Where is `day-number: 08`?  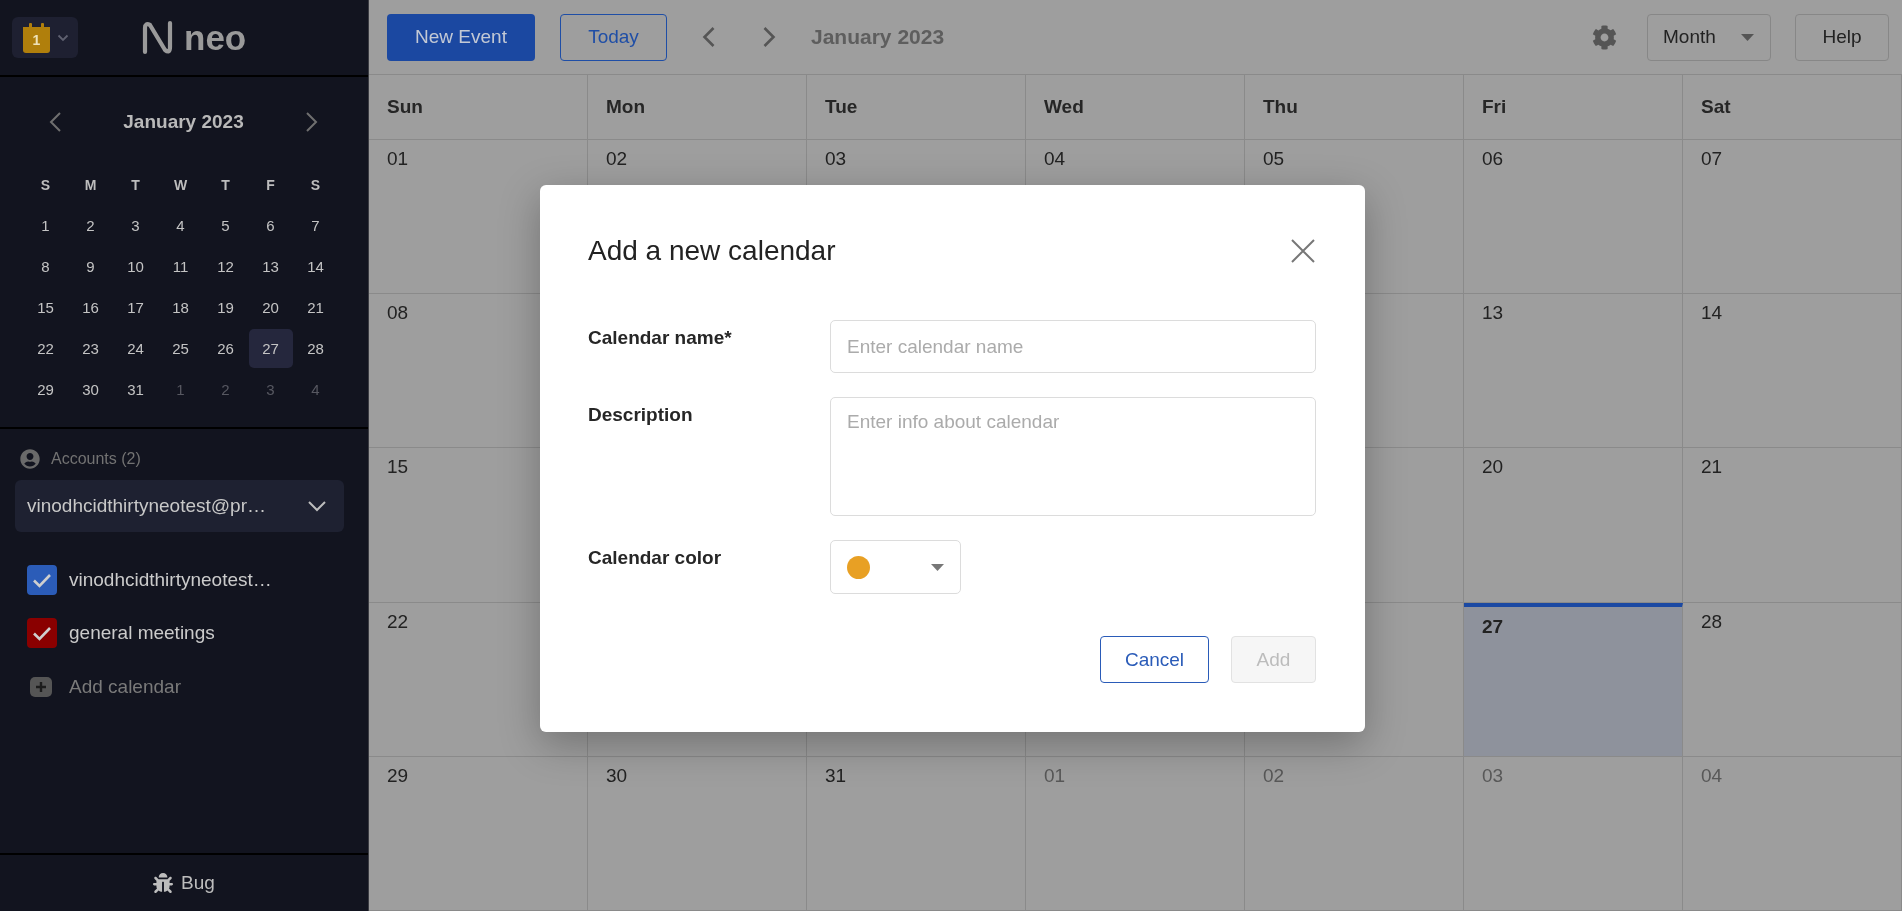 day-number: 08 is located at coordinates (398, 313).